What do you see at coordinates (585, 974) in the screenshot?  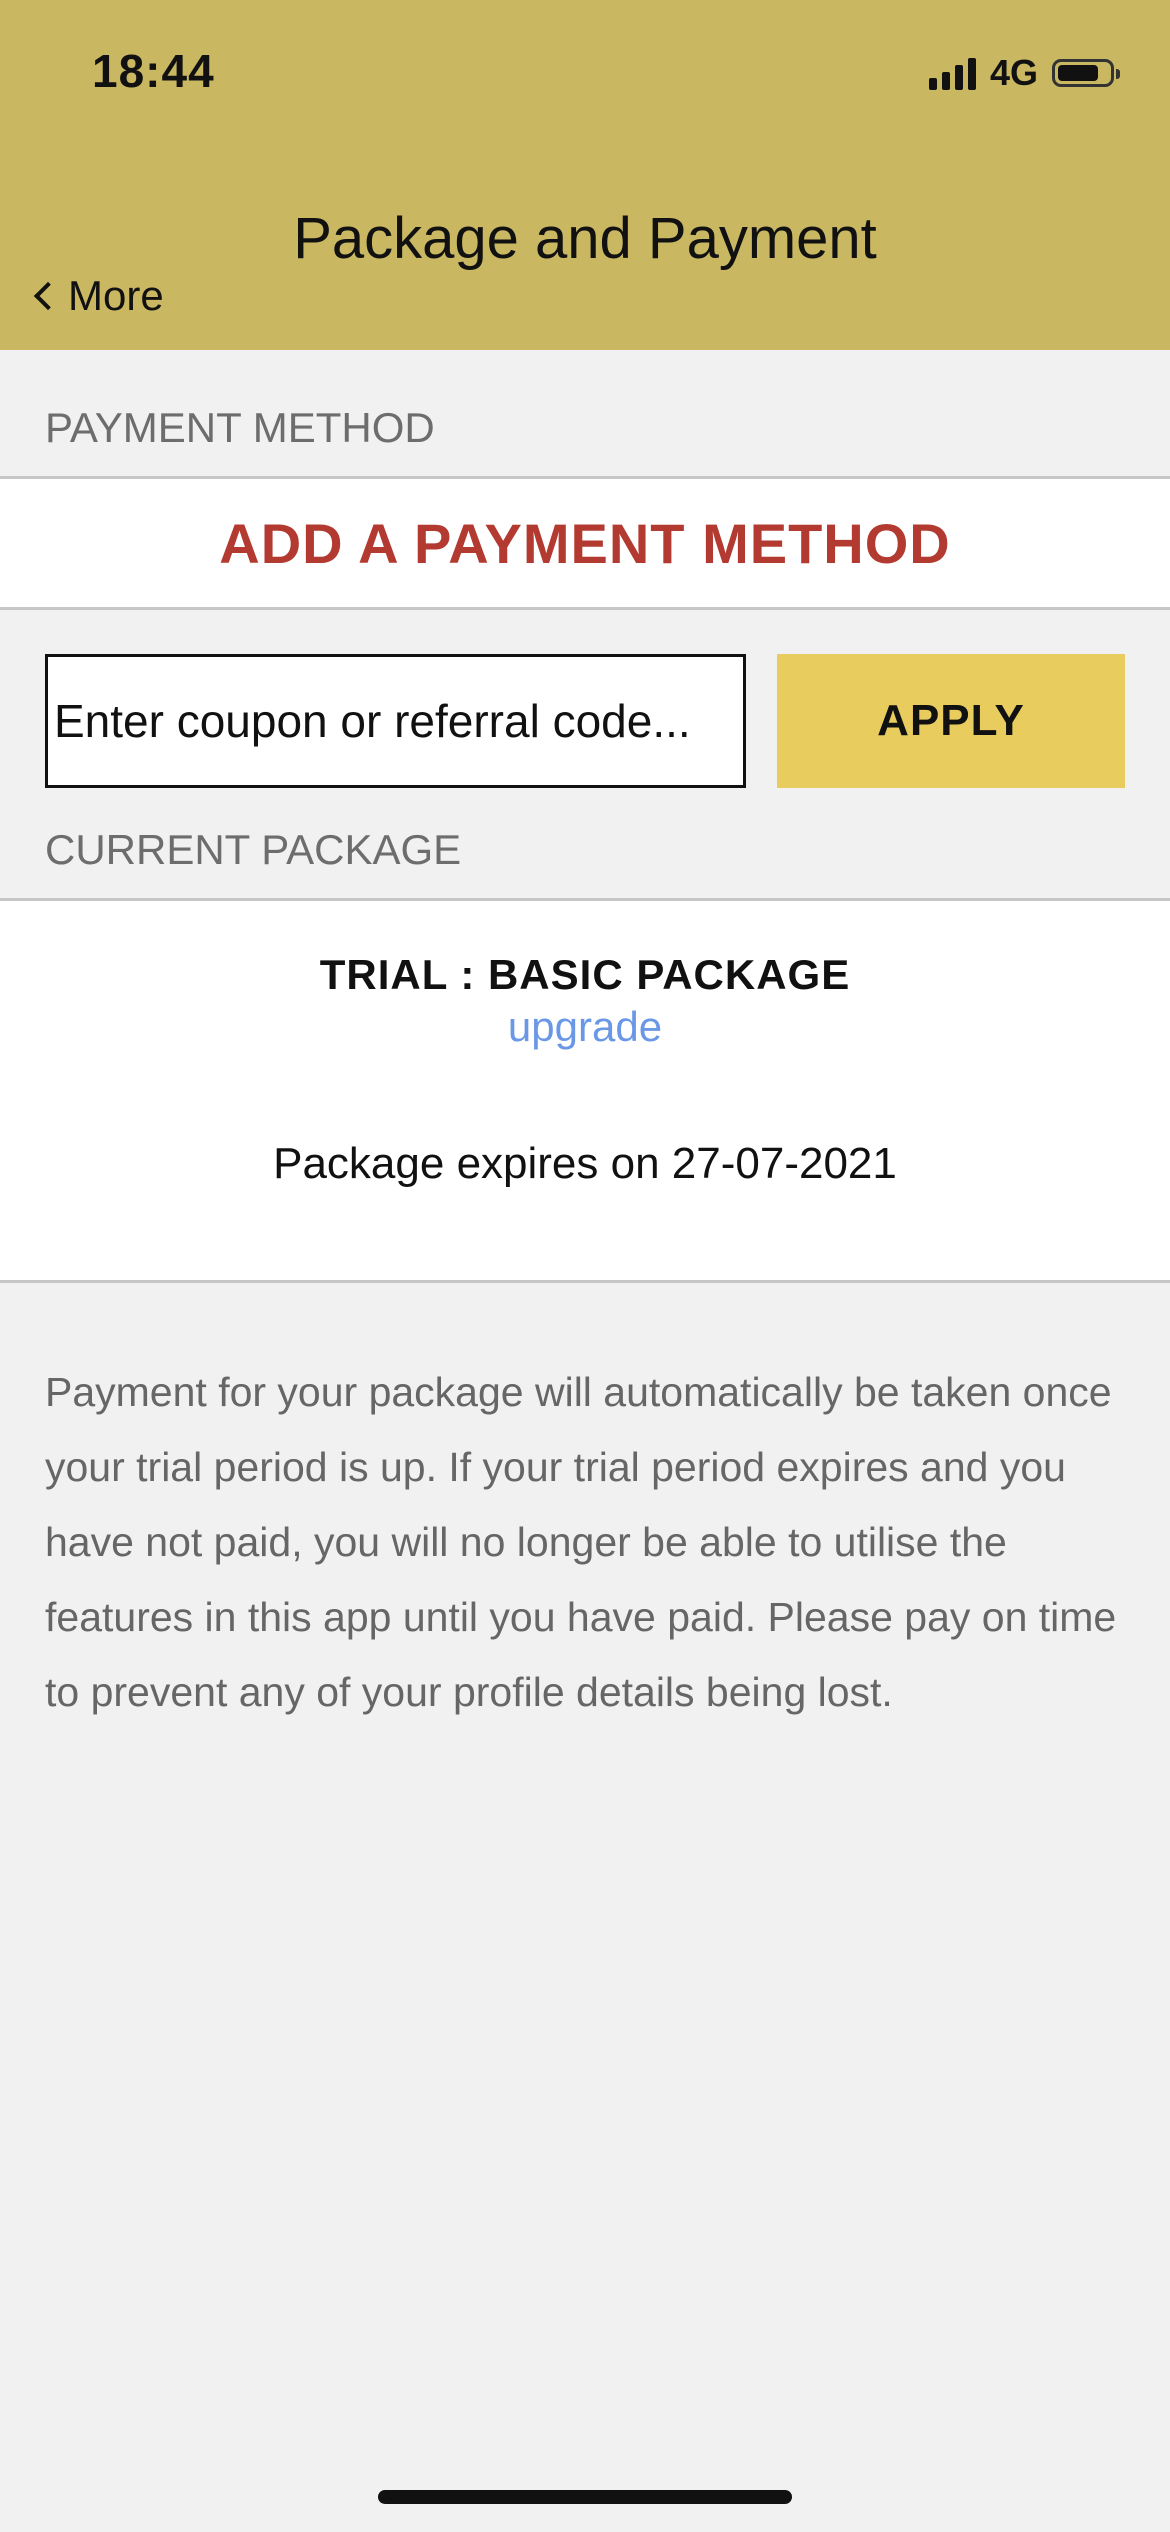 I see `package-name: TRIAL : BASIC PACKAGE` at bounding box center [585, 974].